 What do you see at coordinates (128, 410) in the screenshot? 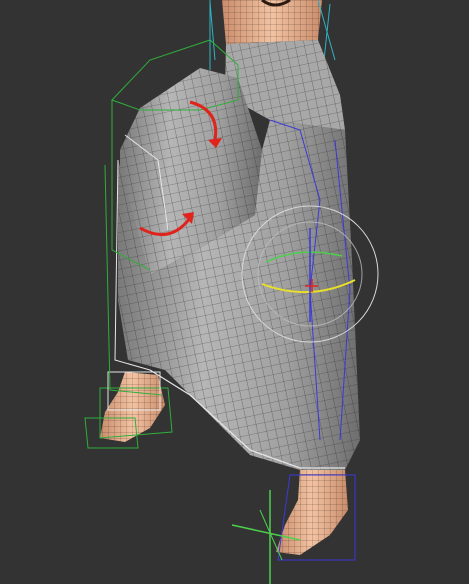
I see `left-foot` at bounding box center [128, 410].